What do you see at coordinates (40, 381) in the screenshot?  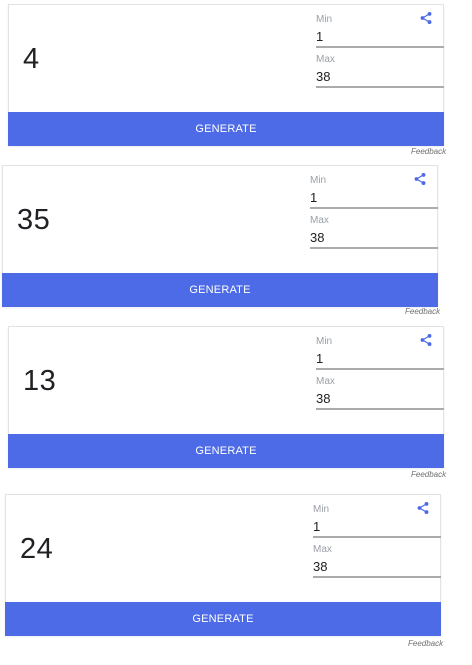 I see `result-number: 13` at bounding box center [40, 381].